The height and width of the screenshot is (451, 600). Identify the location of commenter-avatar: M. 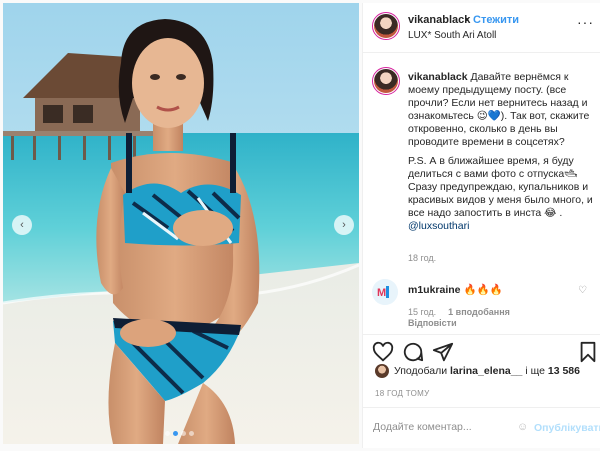
(385, 292).